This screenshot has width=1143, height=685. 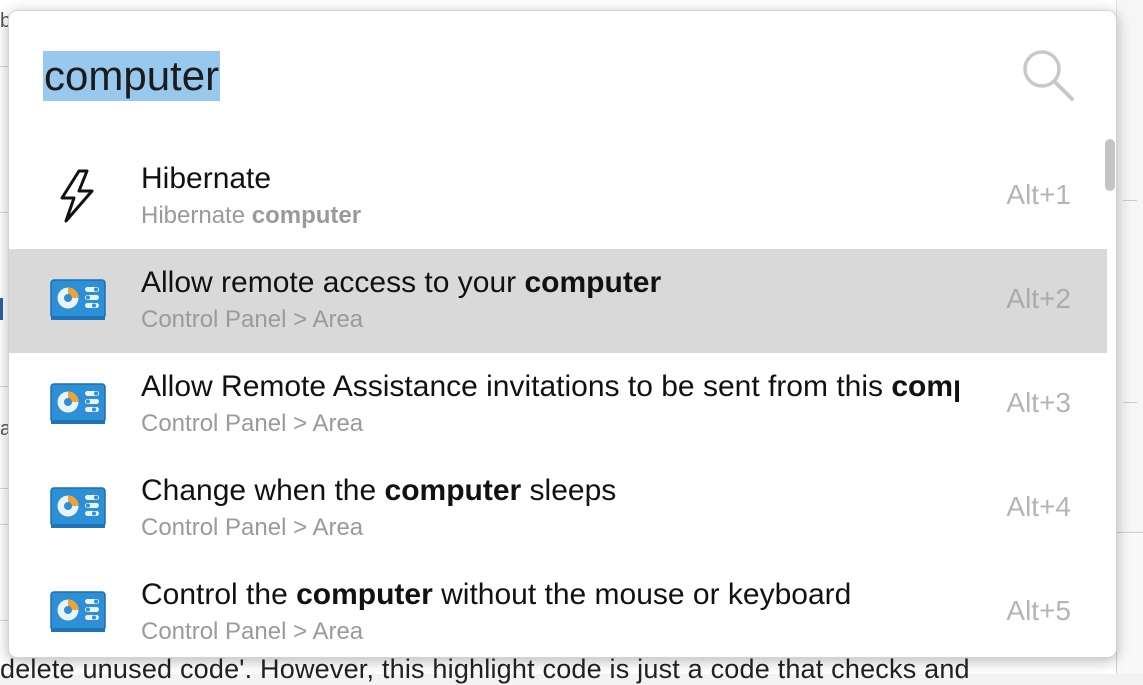 What do you see at coordinates (1129, 602) in the screenshot?
I see `background-panel-box` at bounding box center [1129, 602].